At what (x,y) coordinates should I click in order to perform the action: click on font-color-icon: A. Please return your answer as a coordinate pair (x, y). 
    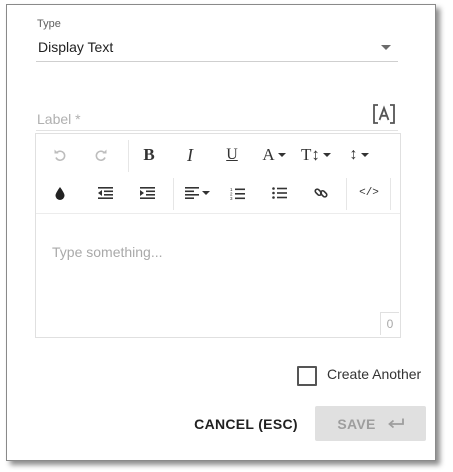
    Looking at the image, I should click on (268, 154).